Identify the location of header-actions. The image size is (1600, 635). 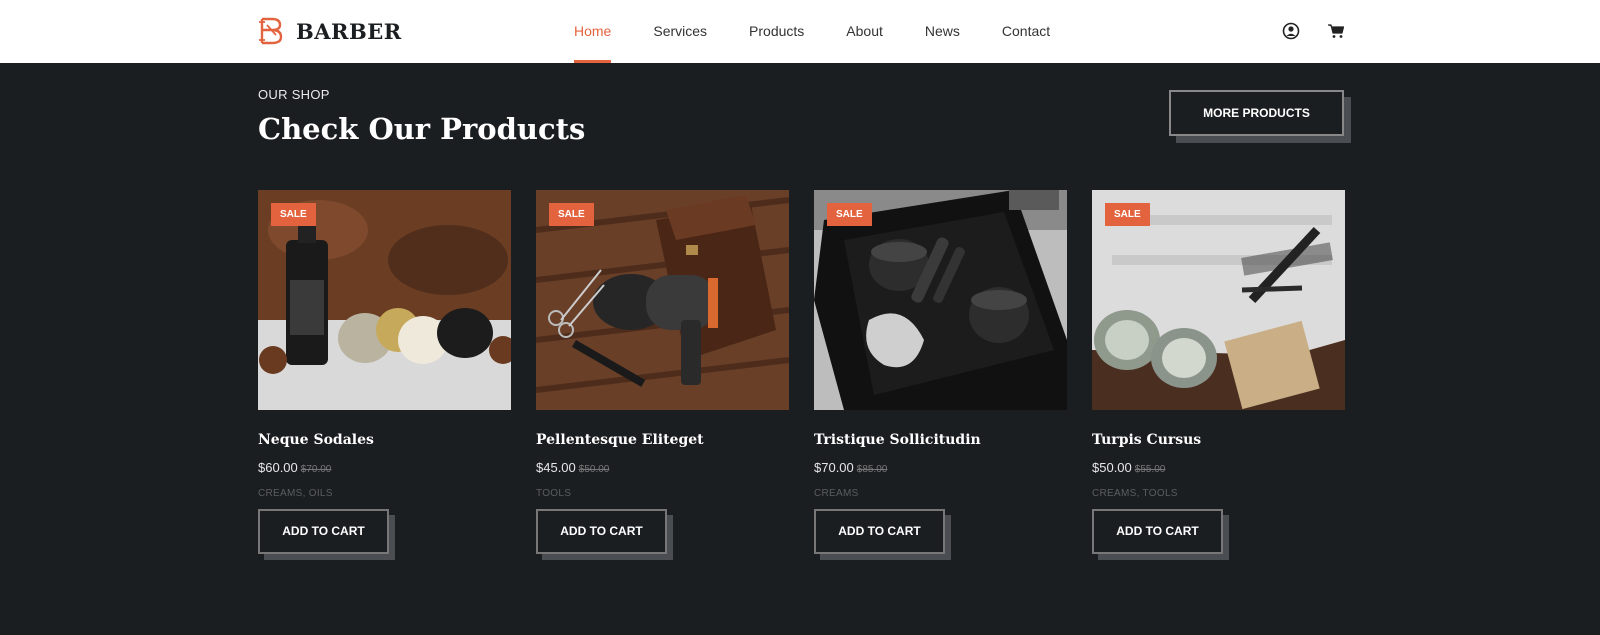
(1327, 31).